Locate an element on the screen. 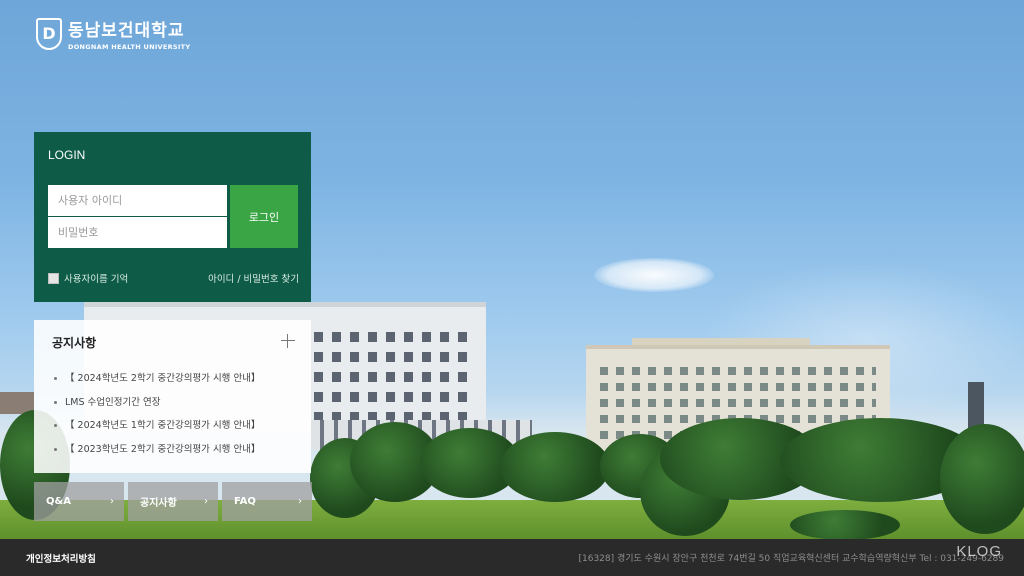 The image size is (1024, 576). qna-button: Q&A › is located at coordinates (79, 501).